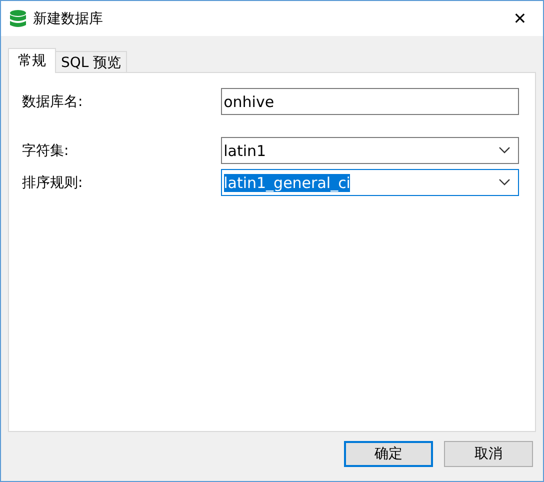 The width and height of the screenshot is (544, 482). What do you see at coordinates (32, 60) in the screenshot?
I see `tab: 常规` at bounding box center [32, 60].